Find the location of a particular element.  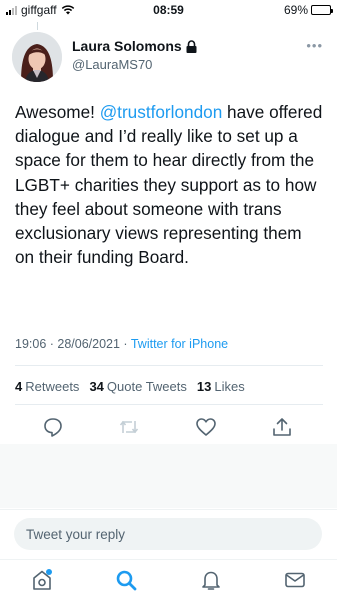

tweet-header: Laura Solomons @LauraMS70 ••• is located at coordinates (168, 58).